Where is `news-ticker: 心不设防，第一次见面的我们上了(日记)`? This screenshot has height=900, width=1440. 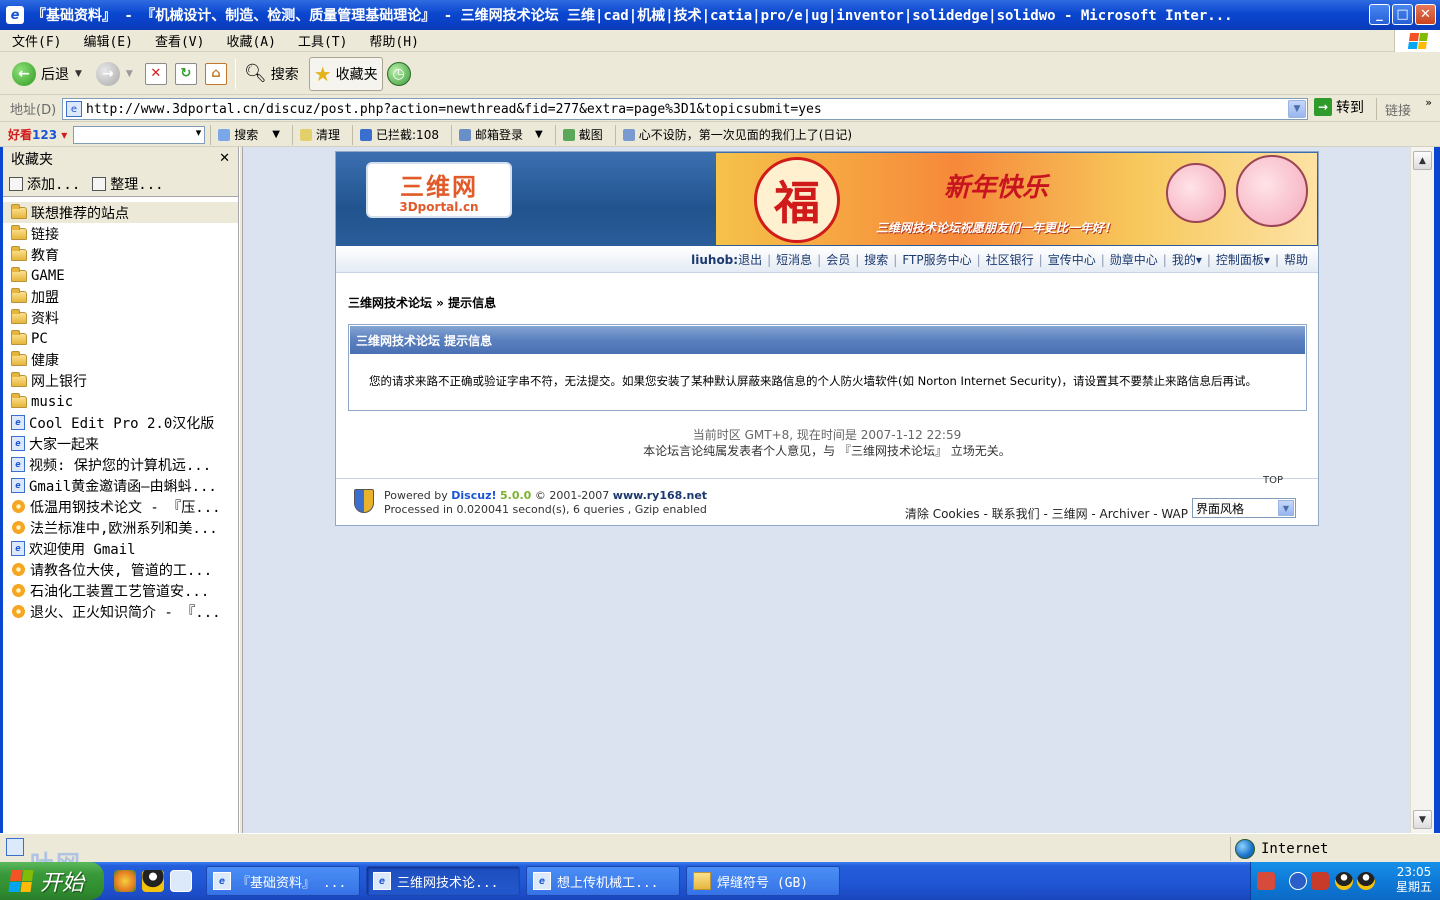 news-ticker: 心不设防，第一次见面的我们上了(日记) is located at coordinates (736, 134).